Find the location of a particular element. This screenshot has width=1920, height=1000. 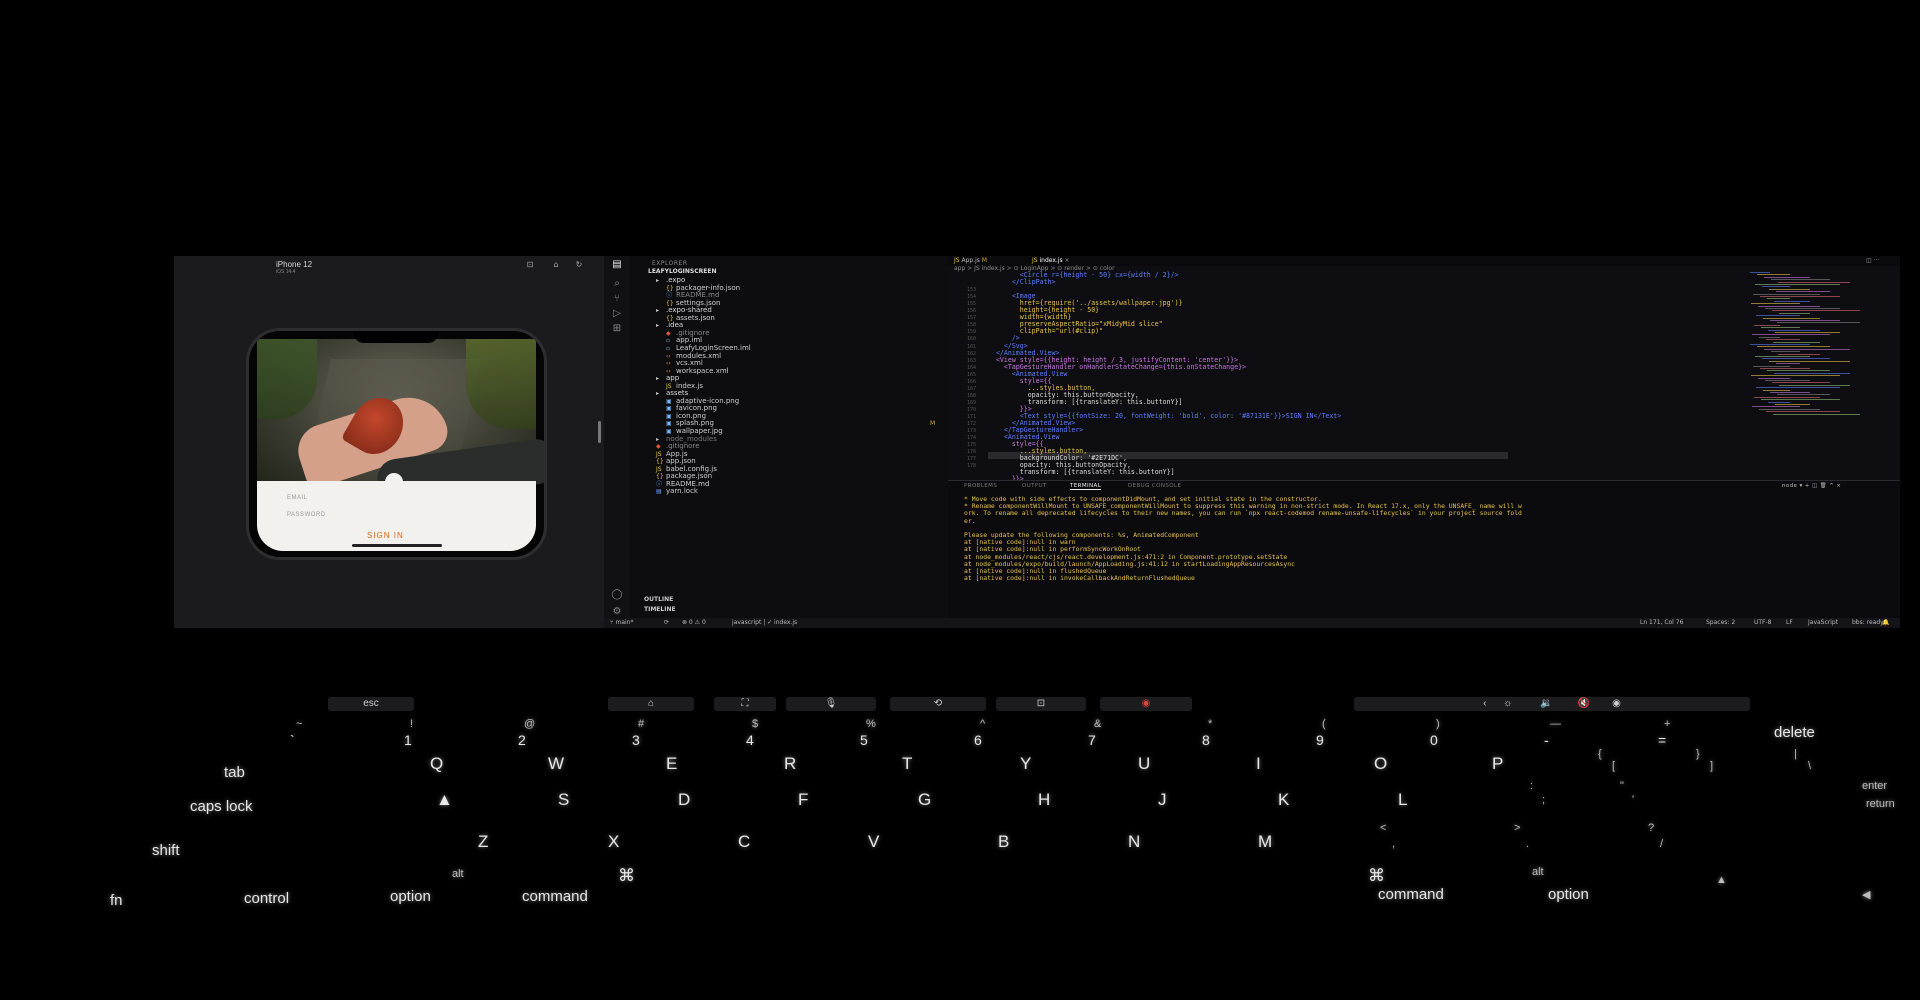

source-control-icon: ⑂ is located at coordinates (617, 300).